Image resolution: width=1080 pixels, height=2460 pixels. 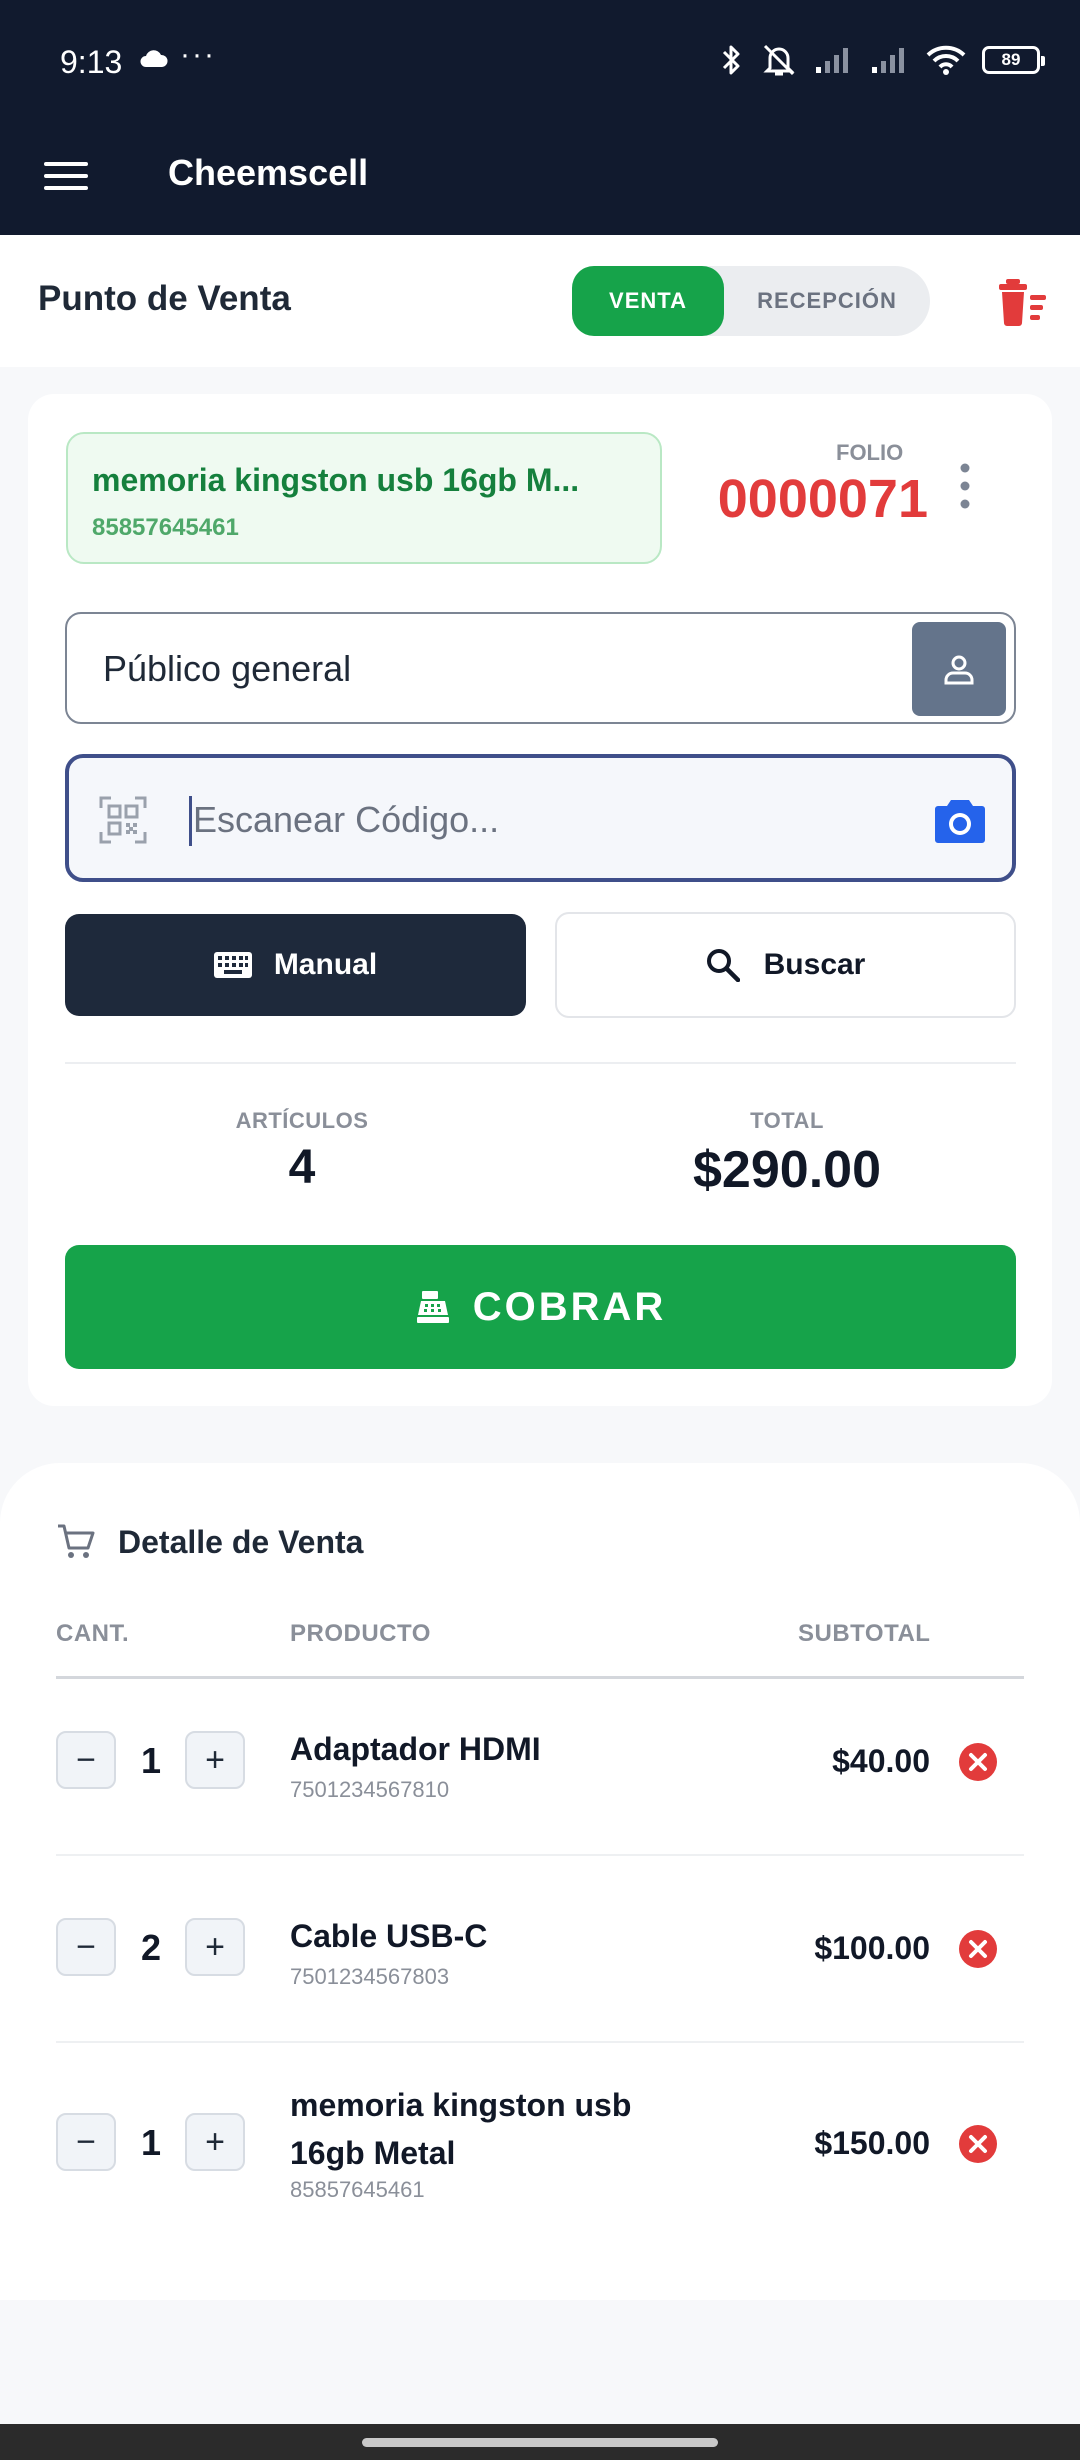 What do you see at coordinates (123, 820) in the screenshot?
I see `qr-scan-icon` at bounding box center [123, 820].